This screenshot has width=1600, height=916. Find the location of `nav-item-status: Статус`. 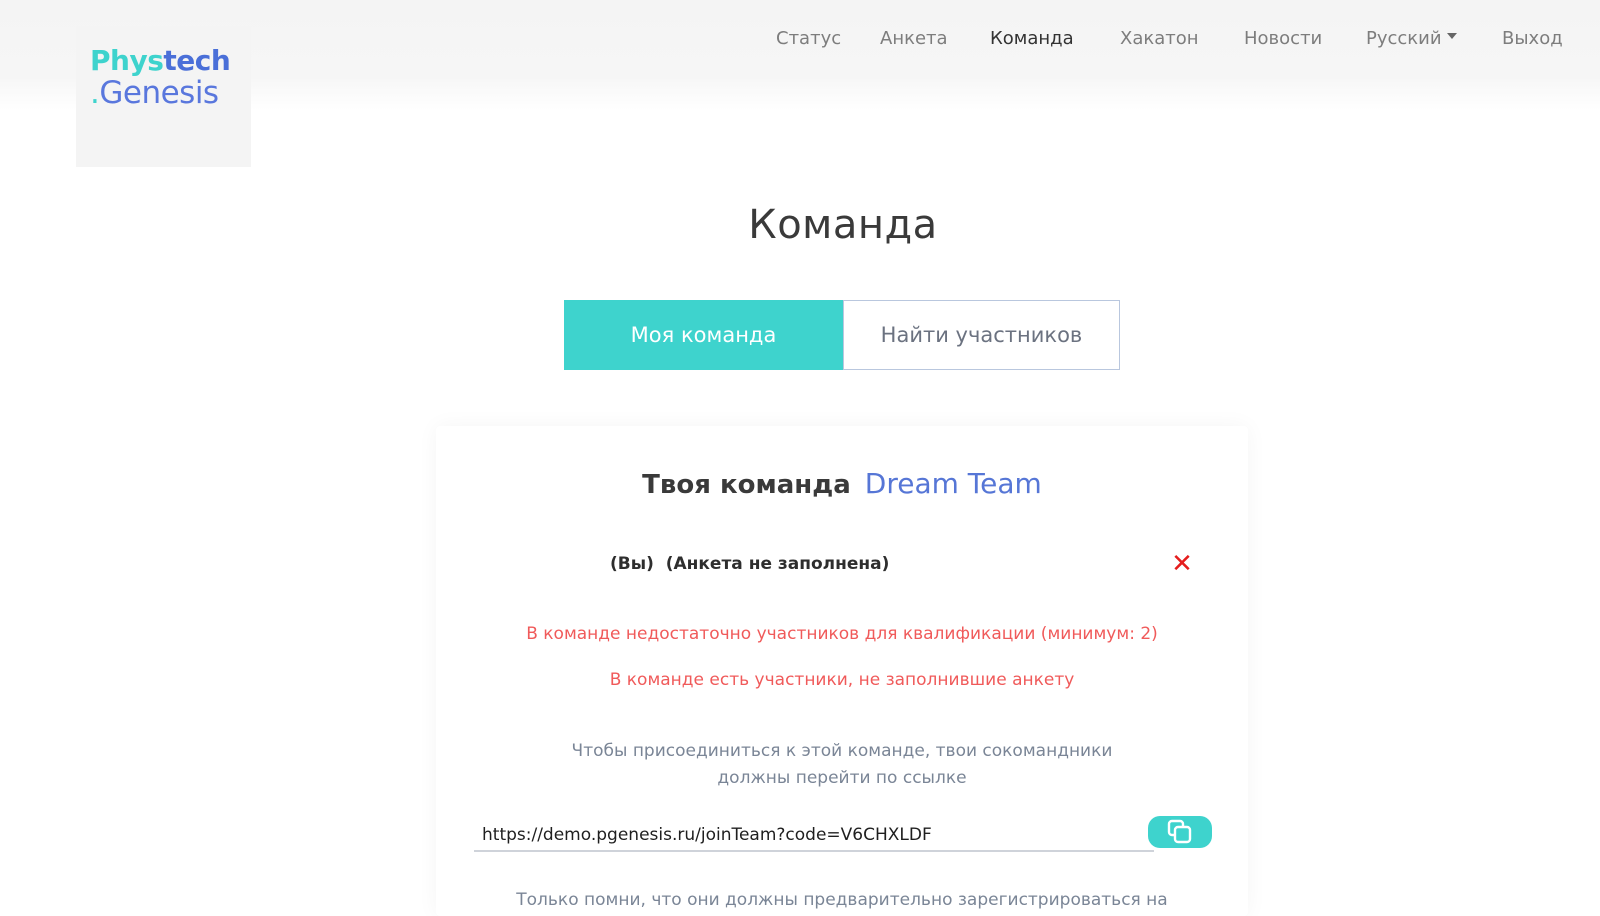

nav-item-status: Статус is located at coordinates (808, 39).